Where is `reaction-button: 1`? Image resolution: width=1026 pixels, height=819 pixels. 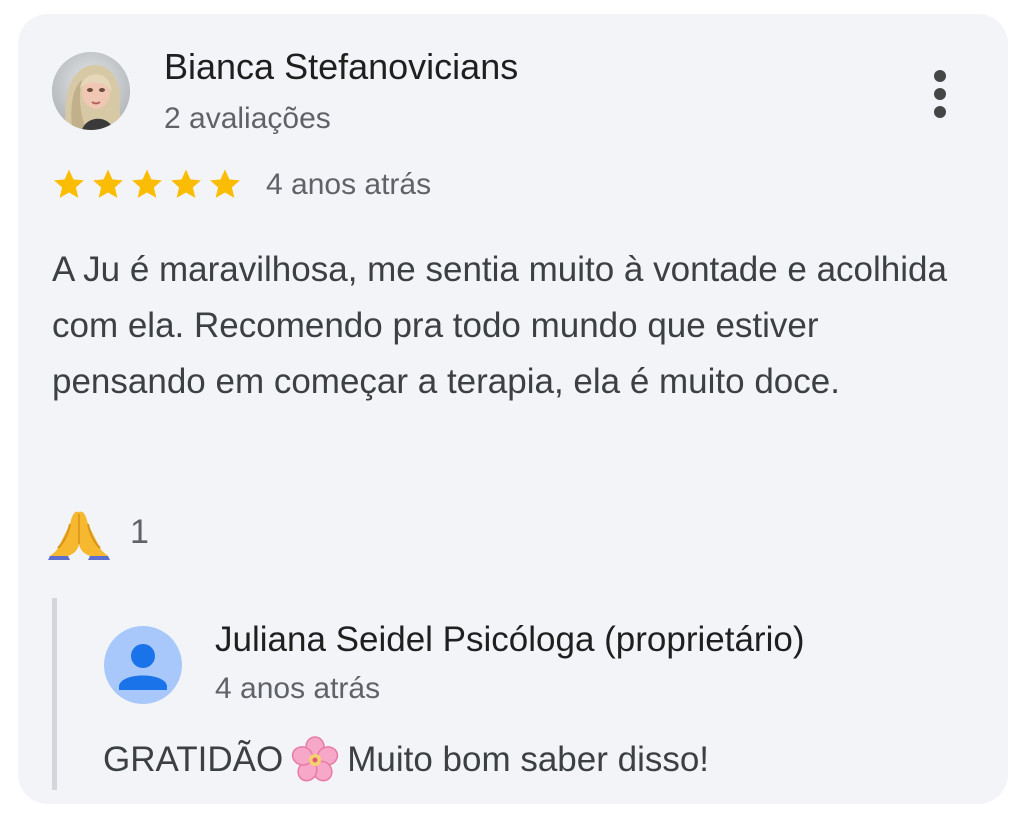 reaction-button: 1 is located at coordinates (98, 532).